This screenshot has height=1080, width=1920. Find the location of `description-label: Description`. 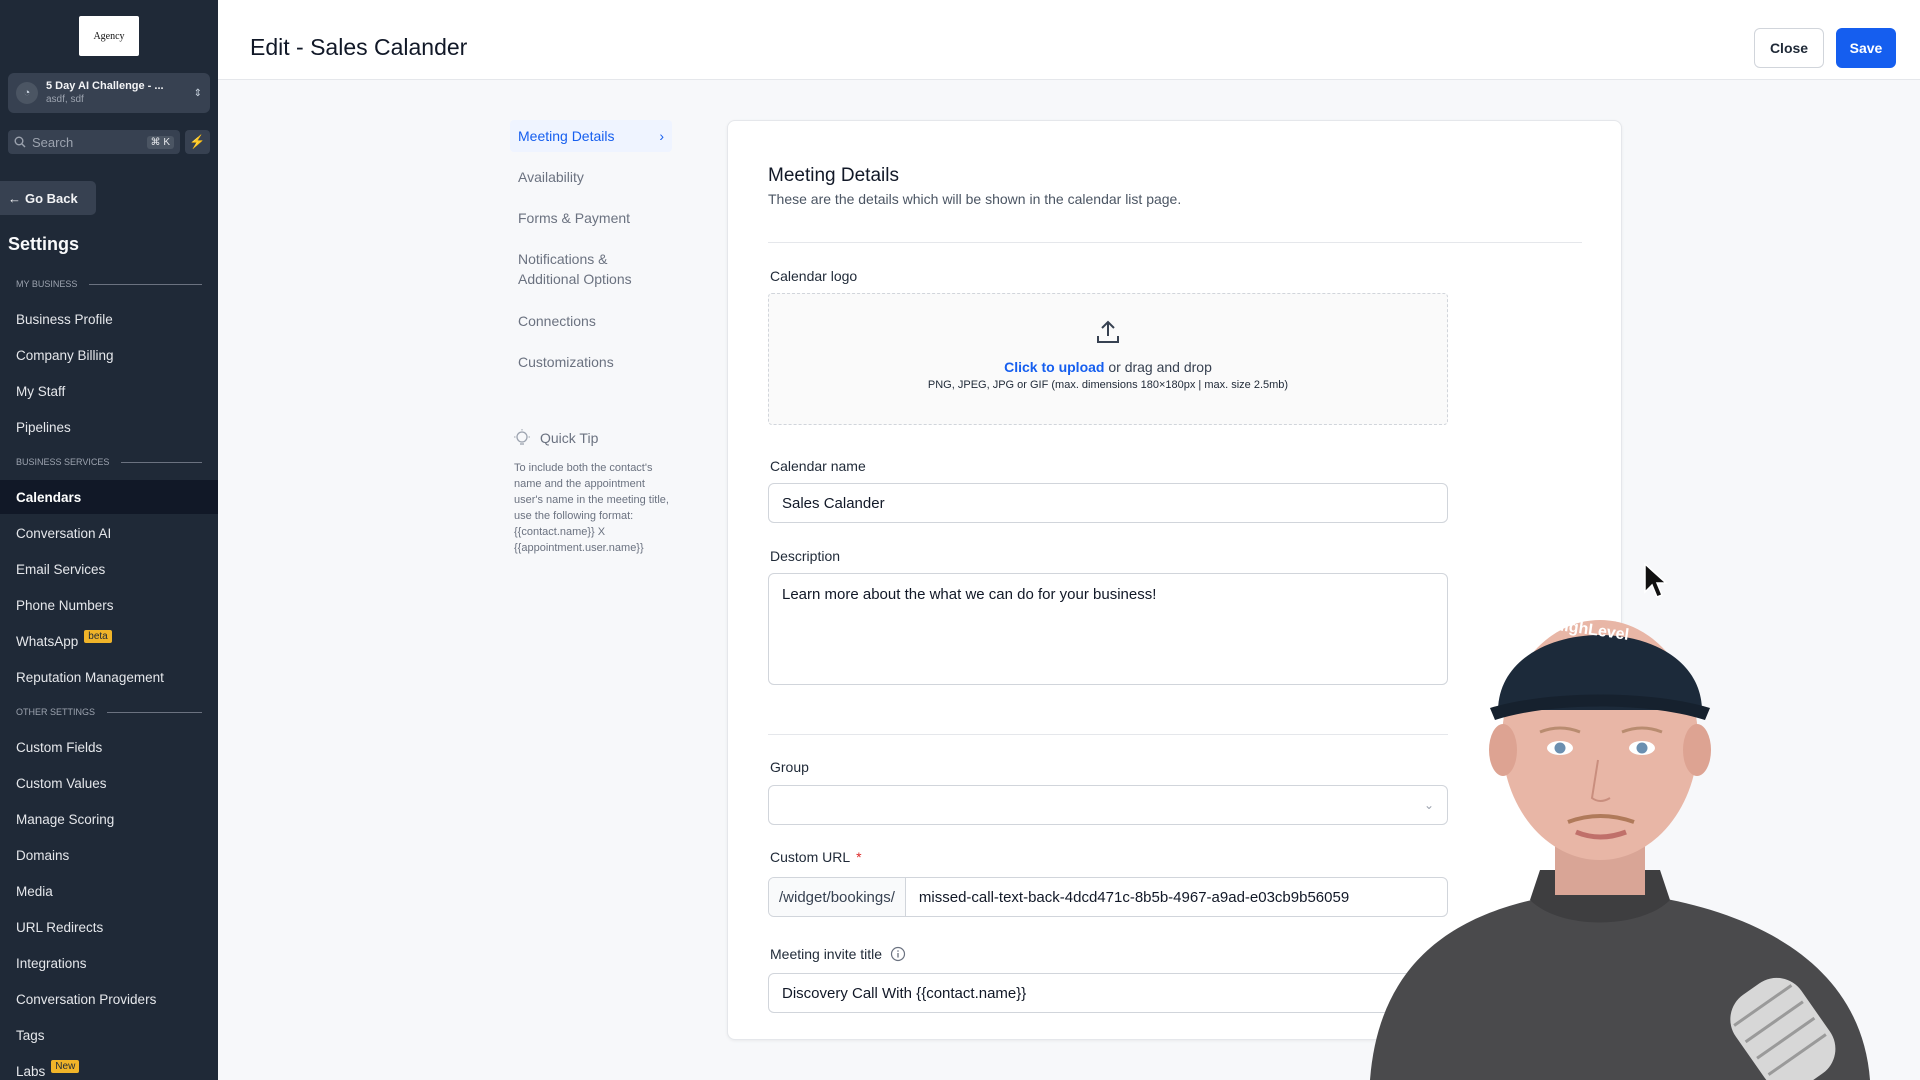

description-label: Description is located at coordinates (805, 556).